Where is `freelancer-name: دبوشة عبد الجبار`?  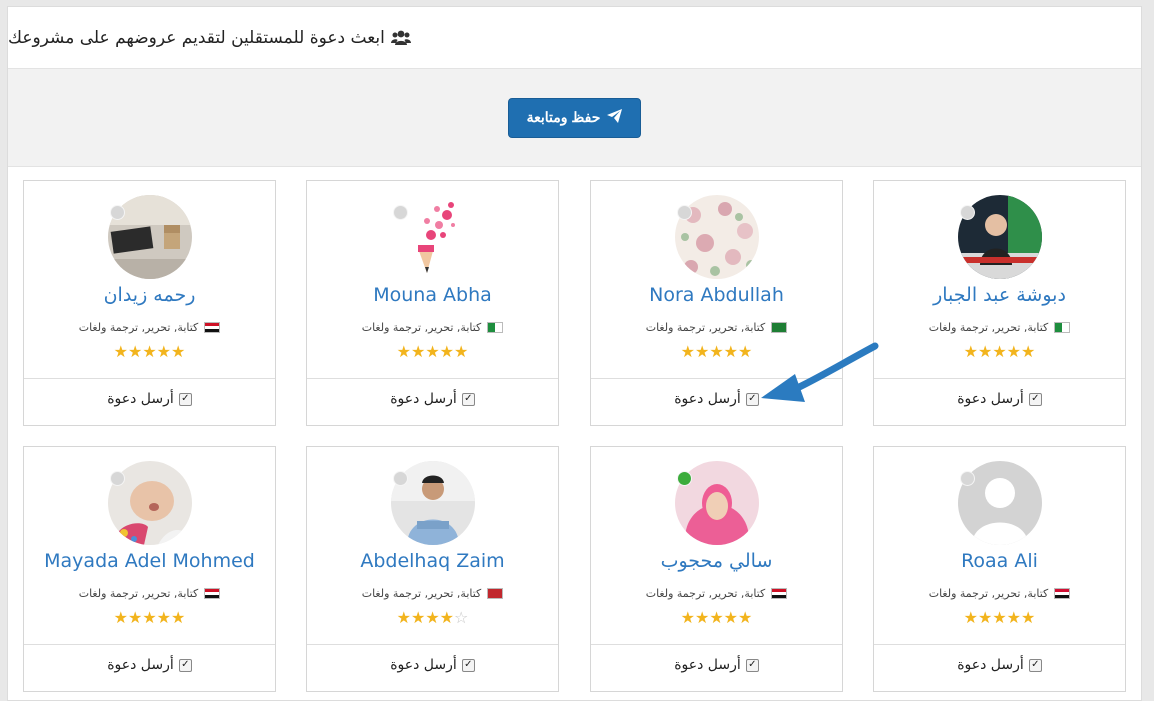 freelancer-name: دبوشة عبد الجبار is located at coordinates (999, 295).